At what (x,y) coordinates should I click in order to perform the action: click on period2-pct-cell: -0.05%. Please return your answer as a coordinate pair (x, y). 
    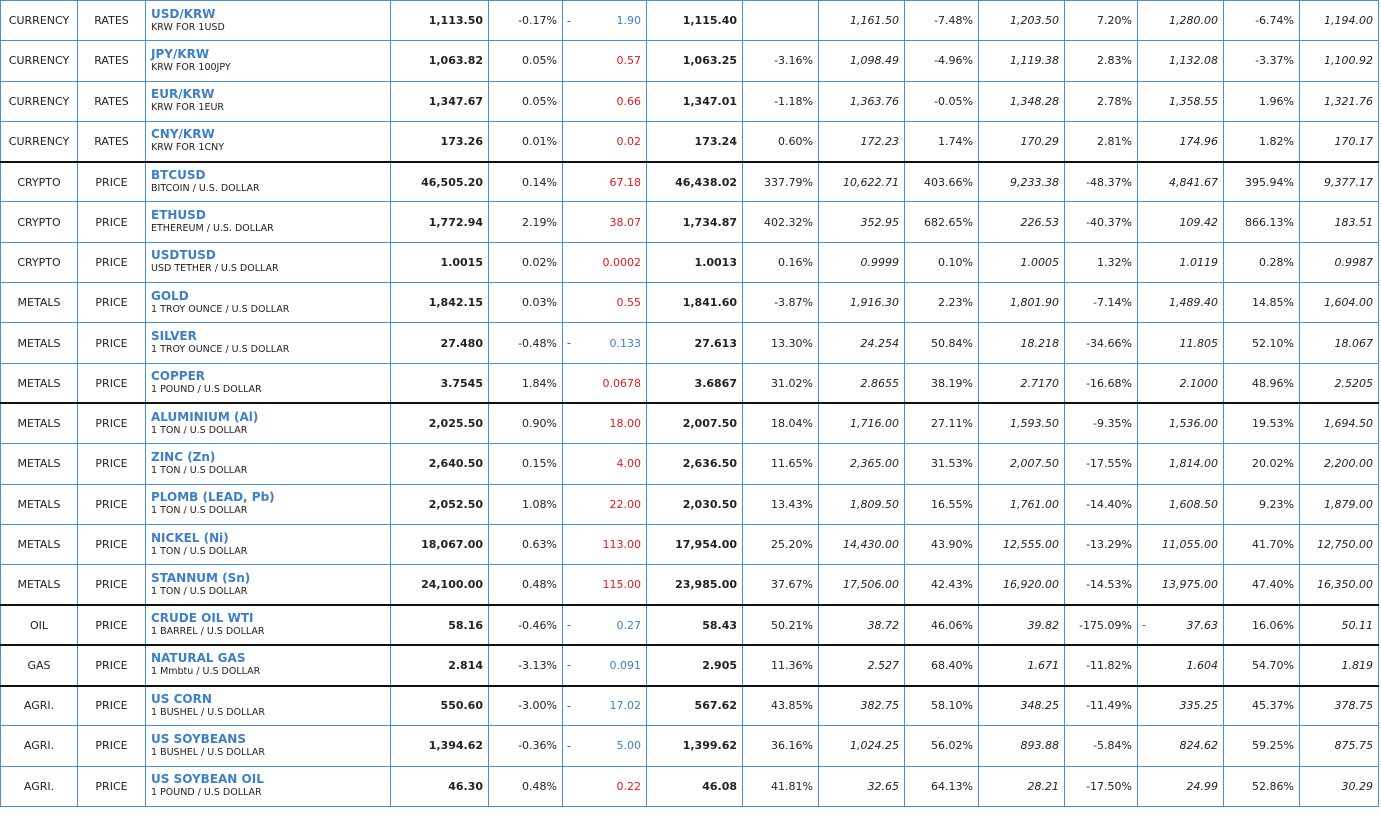
    Looking at the image, I should click on (941, 101).